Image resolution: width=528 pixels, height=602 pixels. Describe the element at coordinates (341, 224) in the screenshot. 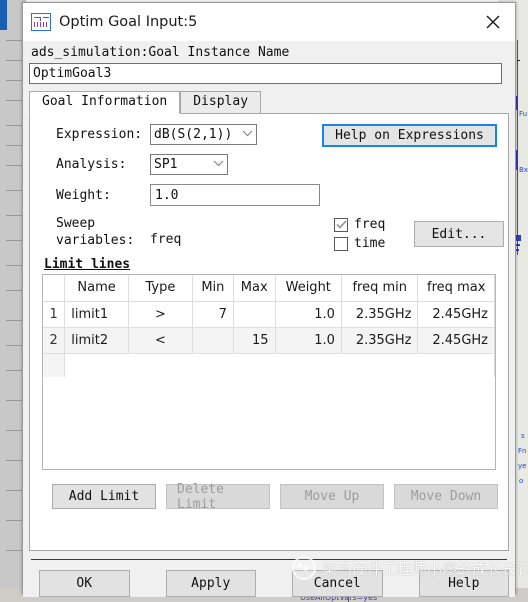

I see `checkmark-icon` at that location.